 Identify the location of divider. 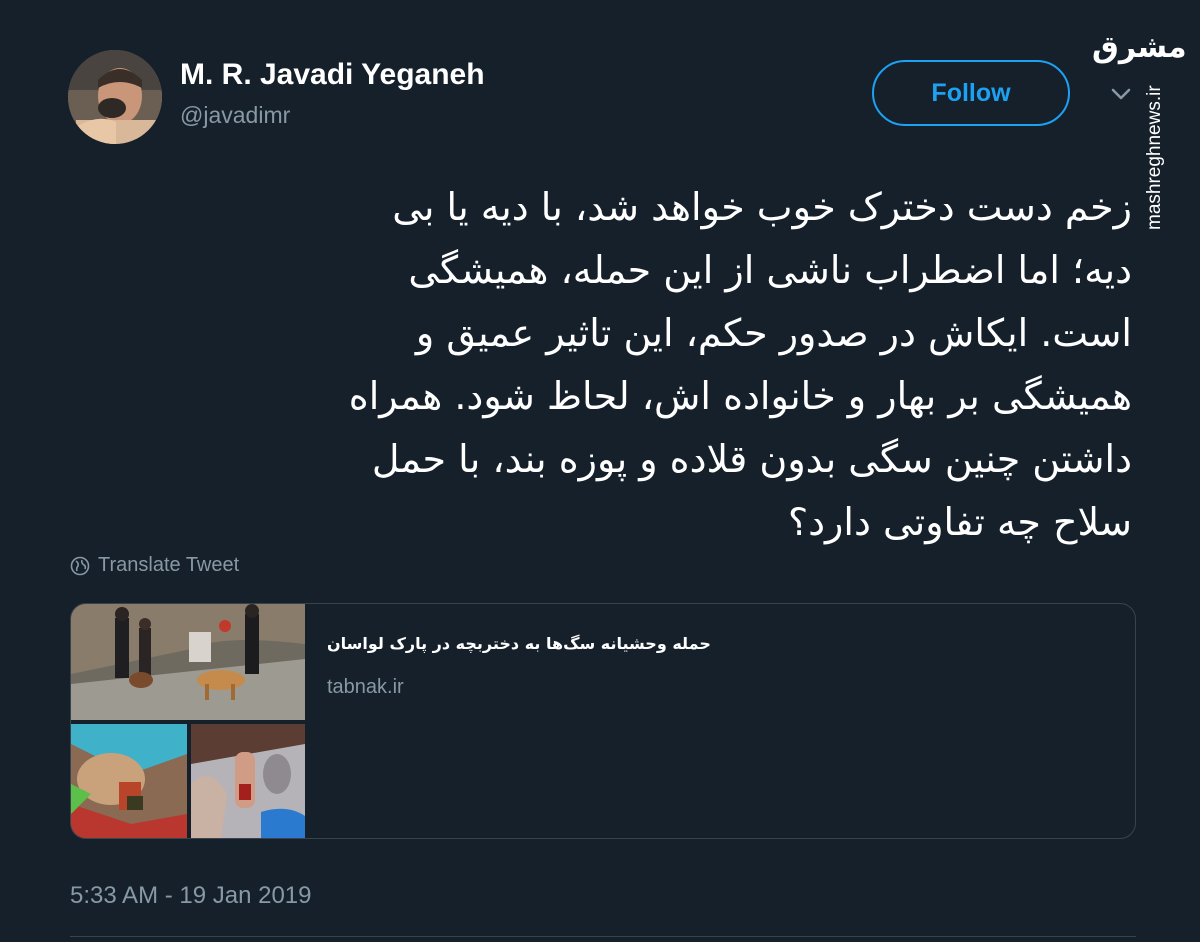
(603, 936).